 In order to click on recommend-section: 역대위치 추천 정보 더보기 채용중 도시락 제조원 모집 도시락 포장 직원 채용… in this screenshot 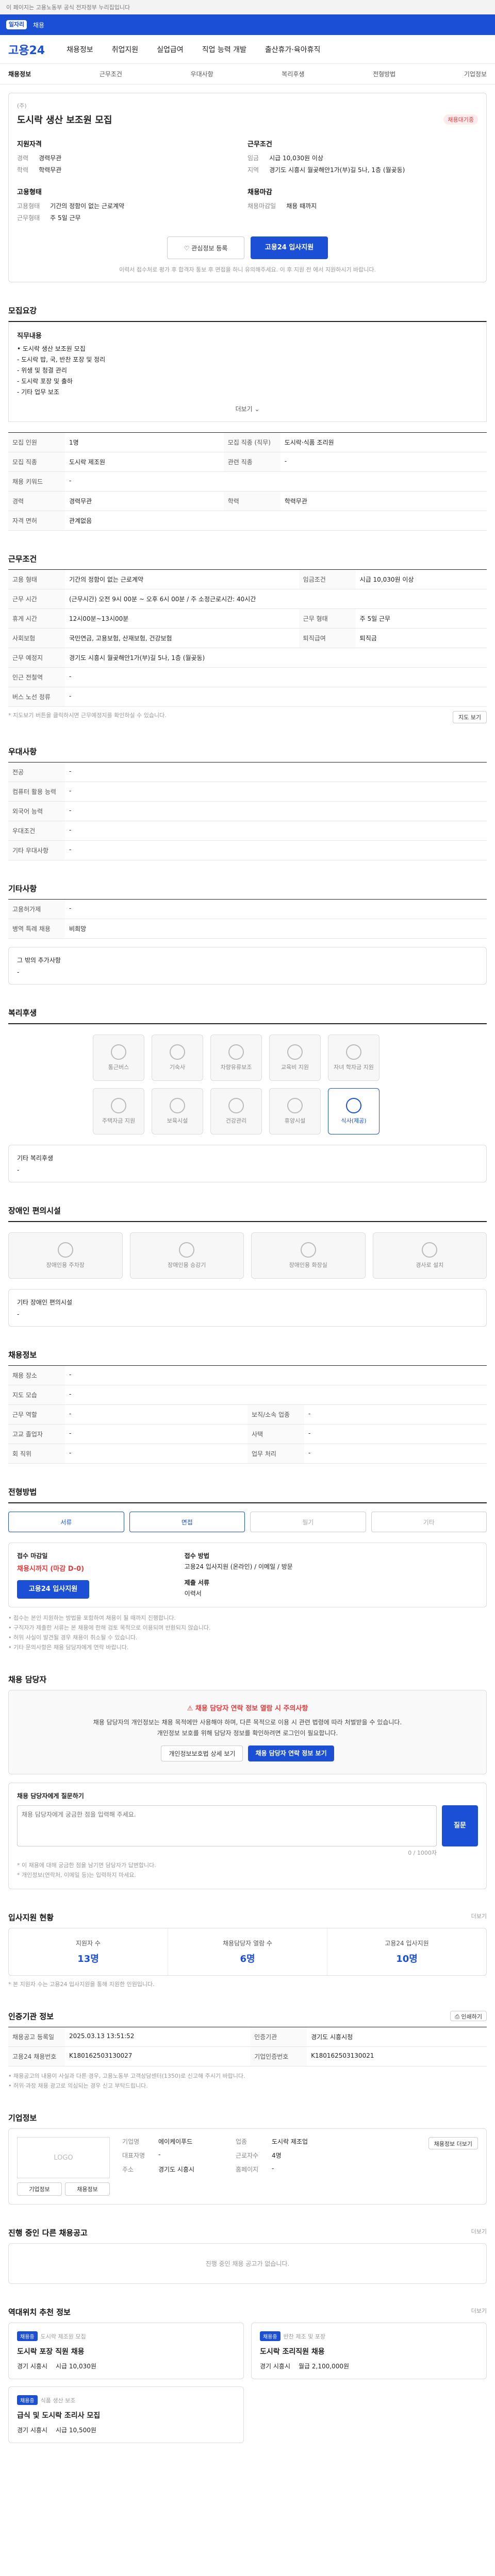, I will do `click(247, 2375)`.